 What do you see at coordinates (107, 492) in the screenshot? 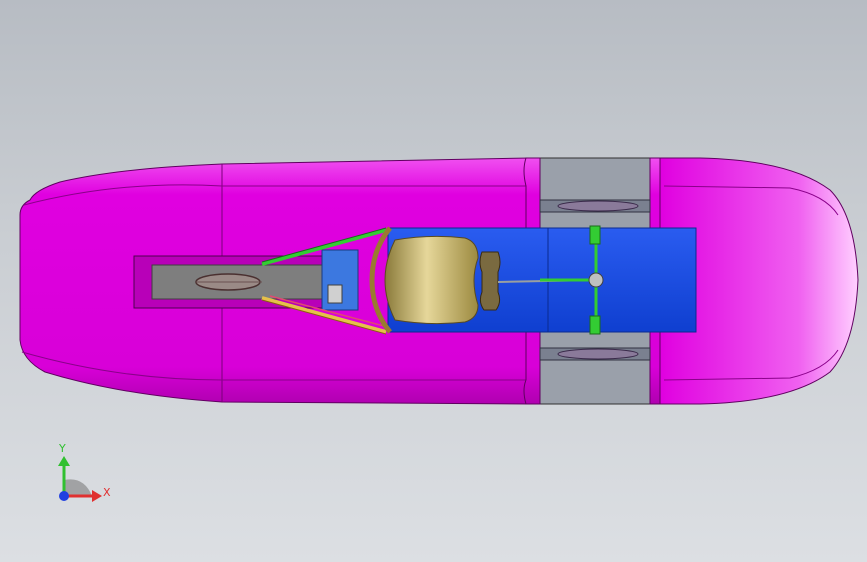
I see `x-axis-label: X` at bounding box center [107, 492].